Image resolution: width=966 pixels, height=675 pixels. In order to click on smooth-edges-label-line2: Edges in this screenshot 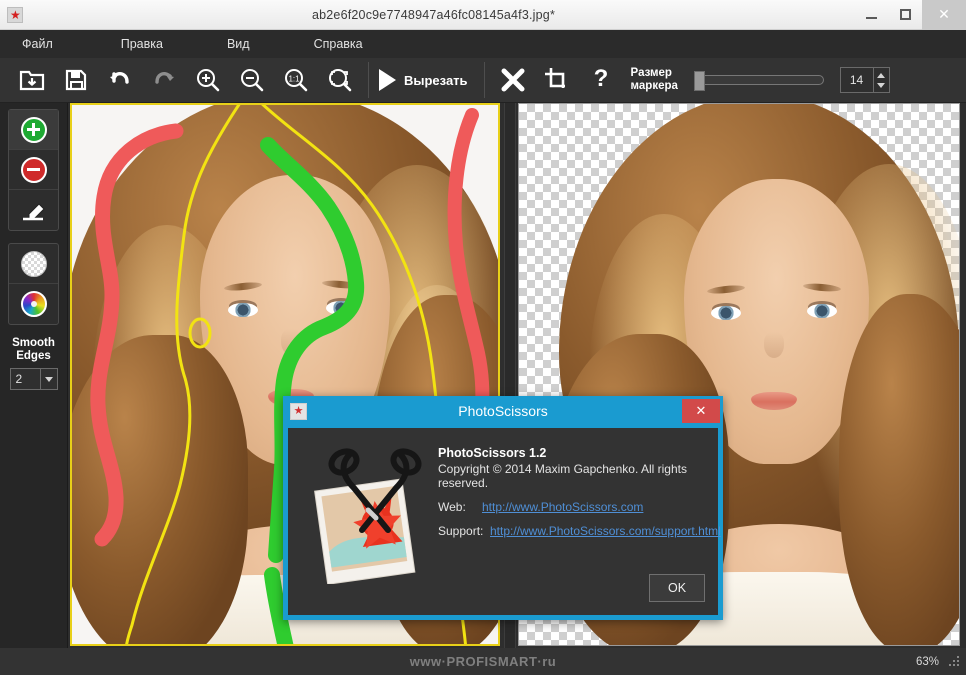, I will do `click(33, 356)`.